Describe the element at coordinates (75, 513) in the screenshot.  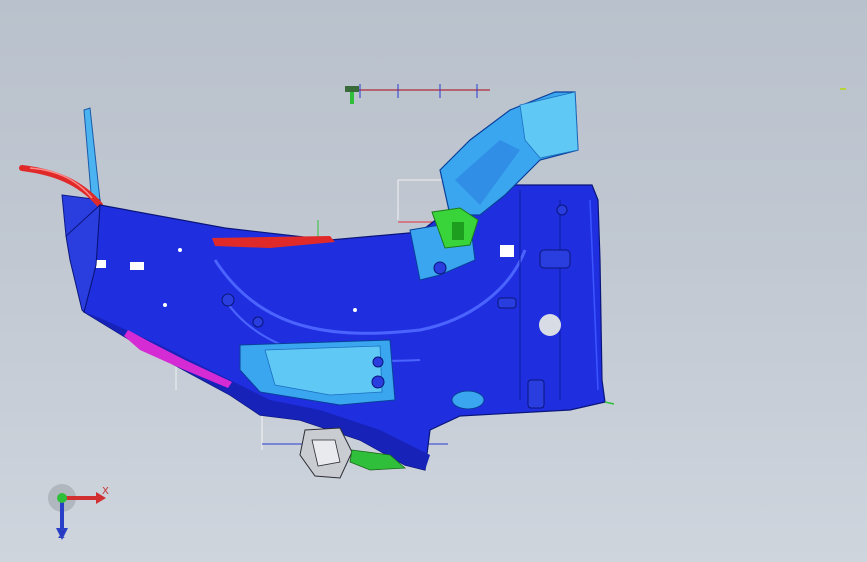
I see `axis-triad` at that location.